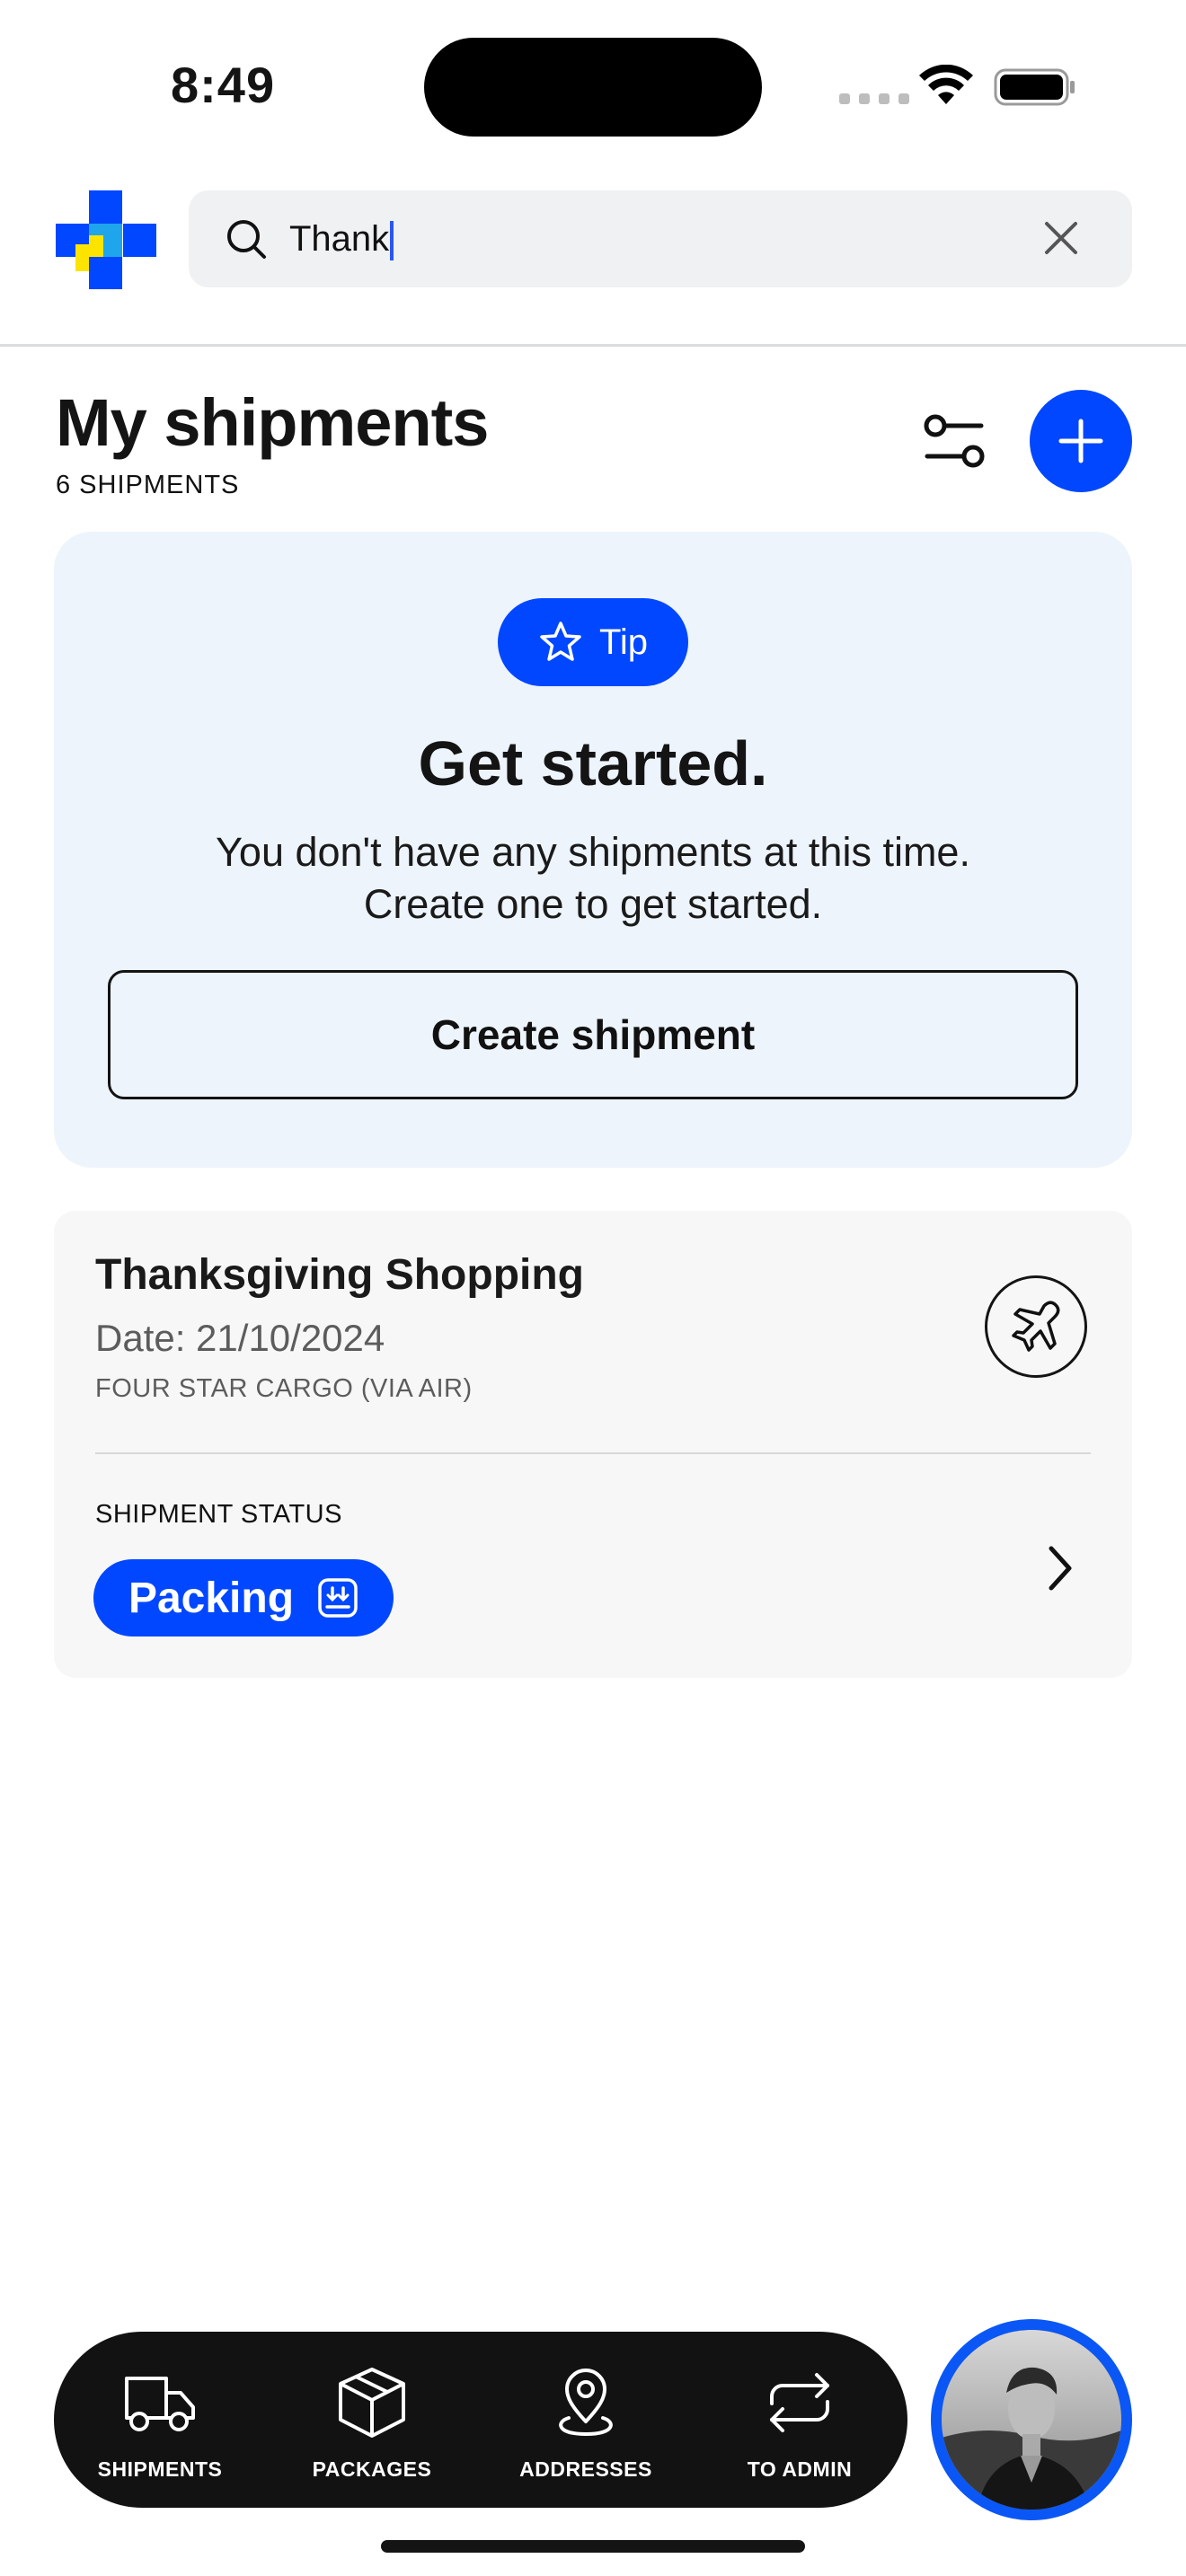 This screenshot has height=2576, width=1186. I want to click on nav-item-addresses: ADDRESSES, so click(586, 2422).